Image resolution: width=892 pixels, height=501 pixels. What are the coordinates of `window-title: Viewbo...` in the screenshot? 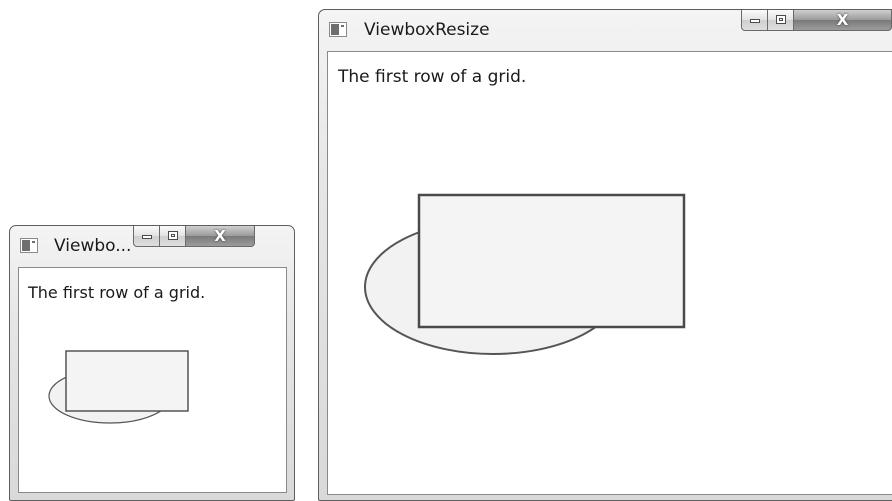 It's located at (93, 246).